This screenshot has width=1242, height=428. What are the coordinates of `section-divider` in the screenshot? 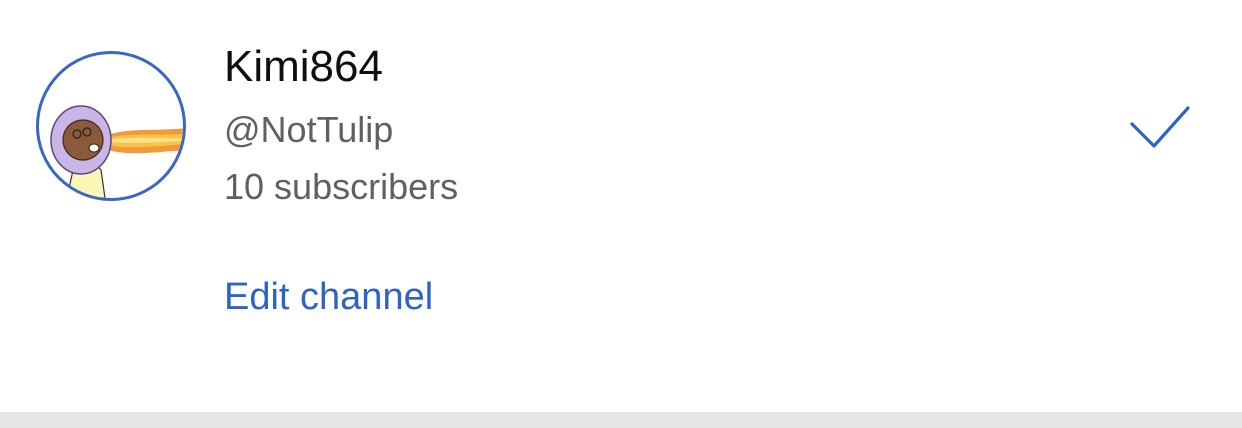 It's located at (621, 420).